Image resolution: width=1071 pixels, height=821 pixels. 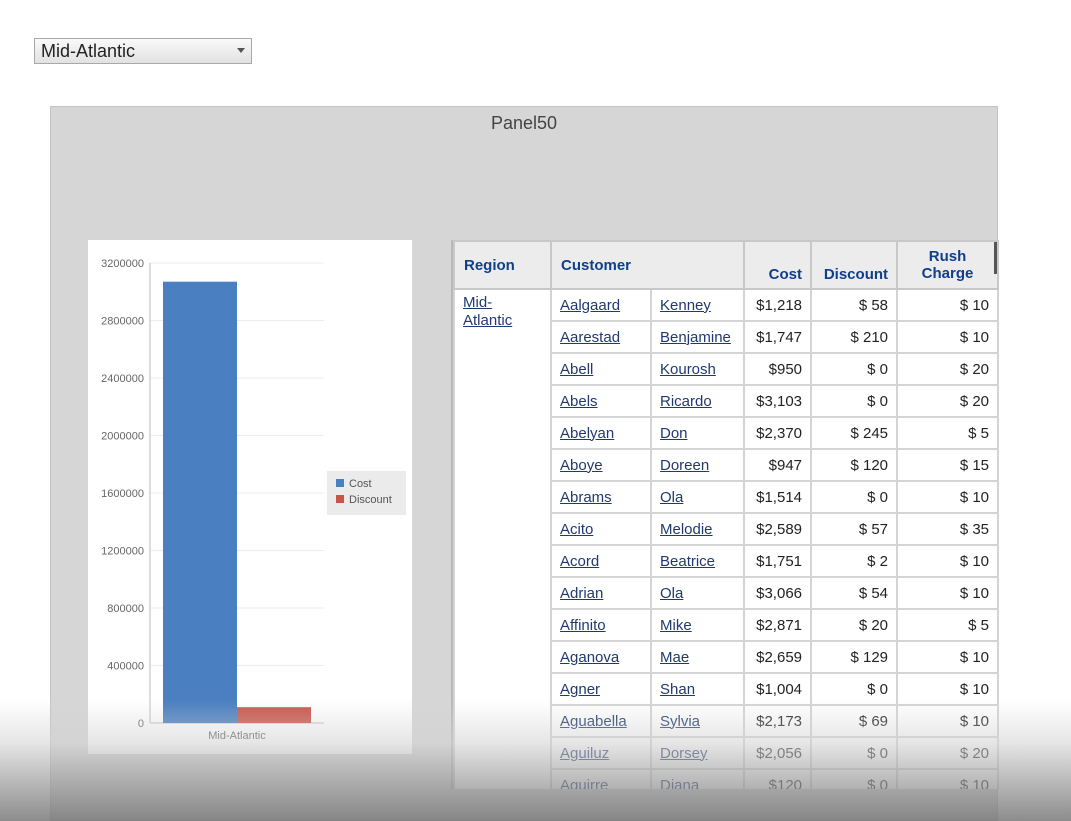 What do you see at coordinates (141, 724) in the screenshot?
I see `y-tick-label: 0` at bounding box center [141, 724].